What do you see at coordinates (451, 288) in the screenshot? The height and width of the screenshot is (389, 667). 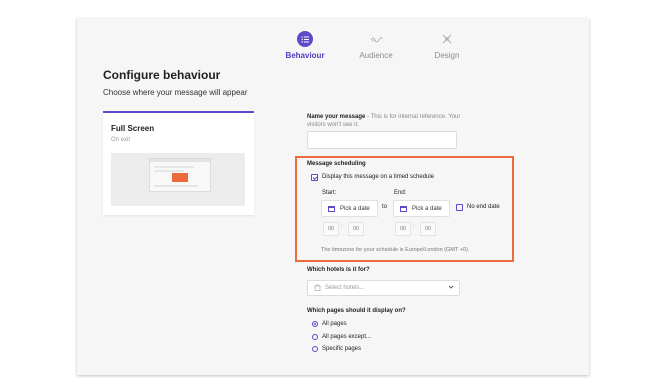 I see `chevron-down-icon` at bounding box center [451, 288].